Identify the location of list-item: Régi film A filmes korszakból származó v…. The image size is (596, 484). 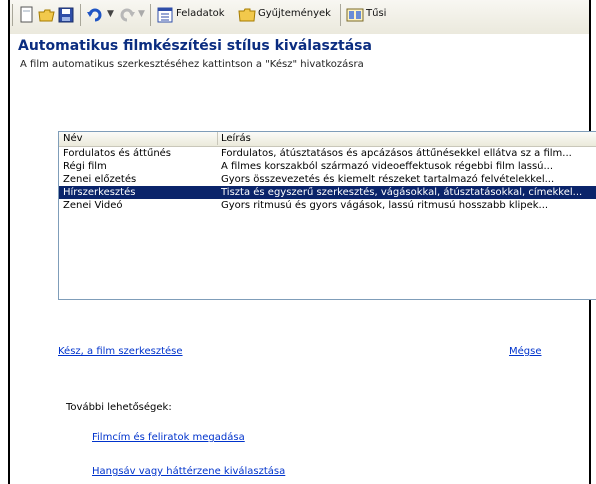
(327, 166).